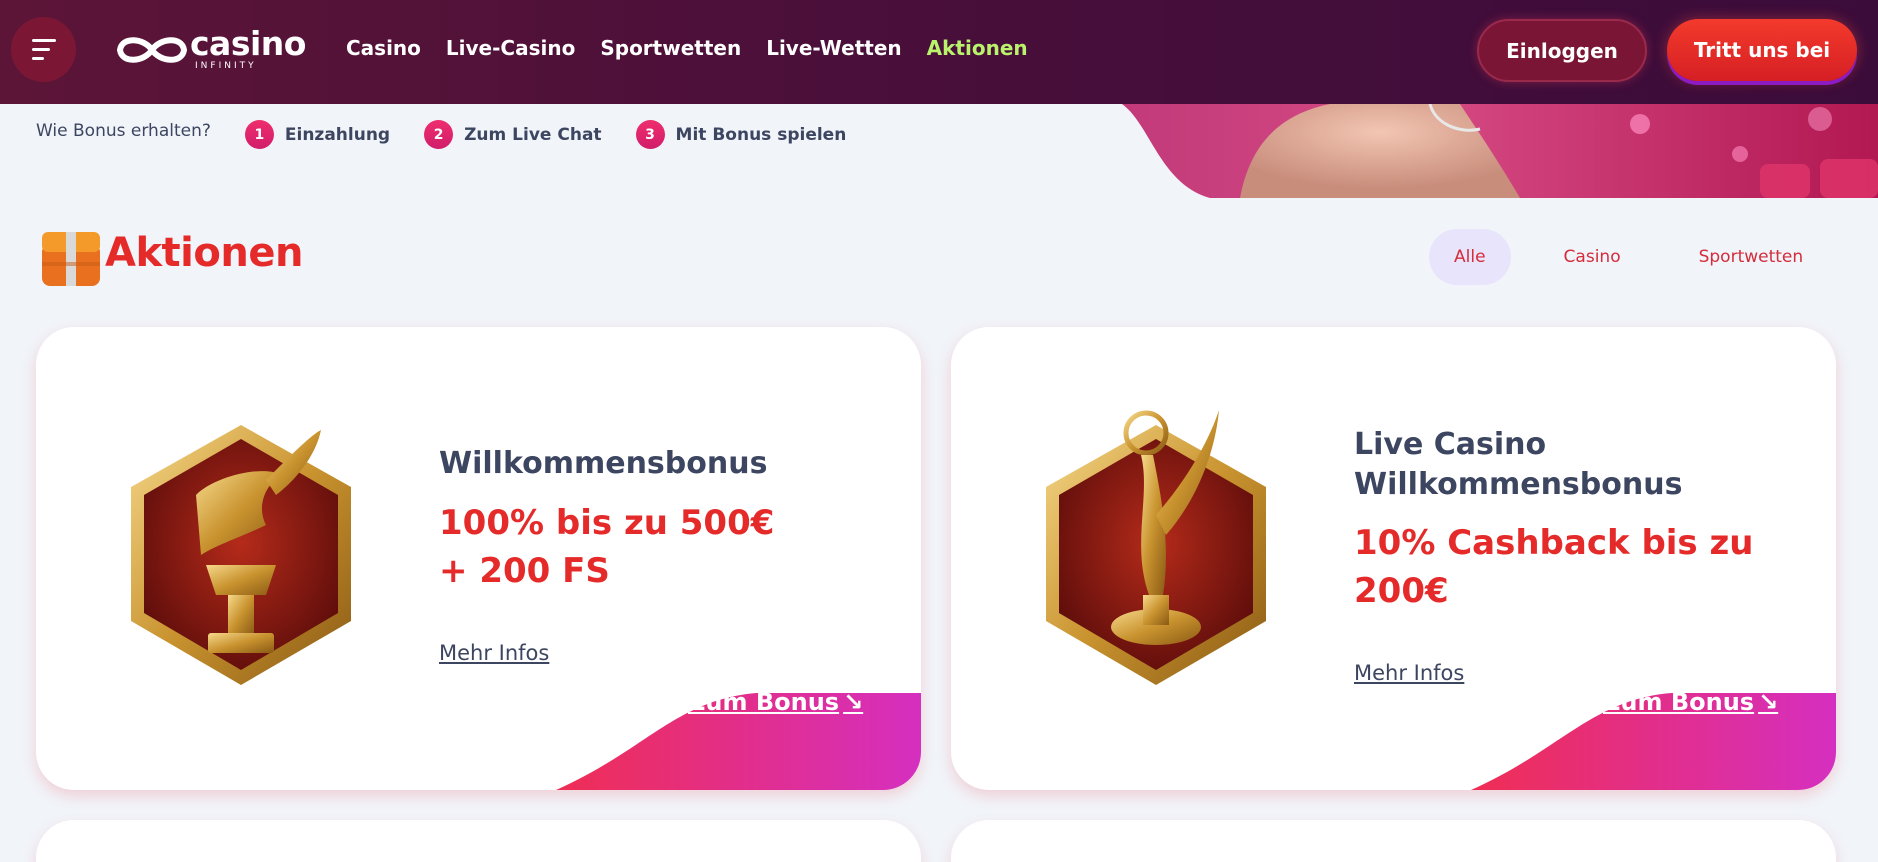 The image size is (1878, 862). I want to click on casino-infinity-logo: casino INFINITY, so click(214, 49).